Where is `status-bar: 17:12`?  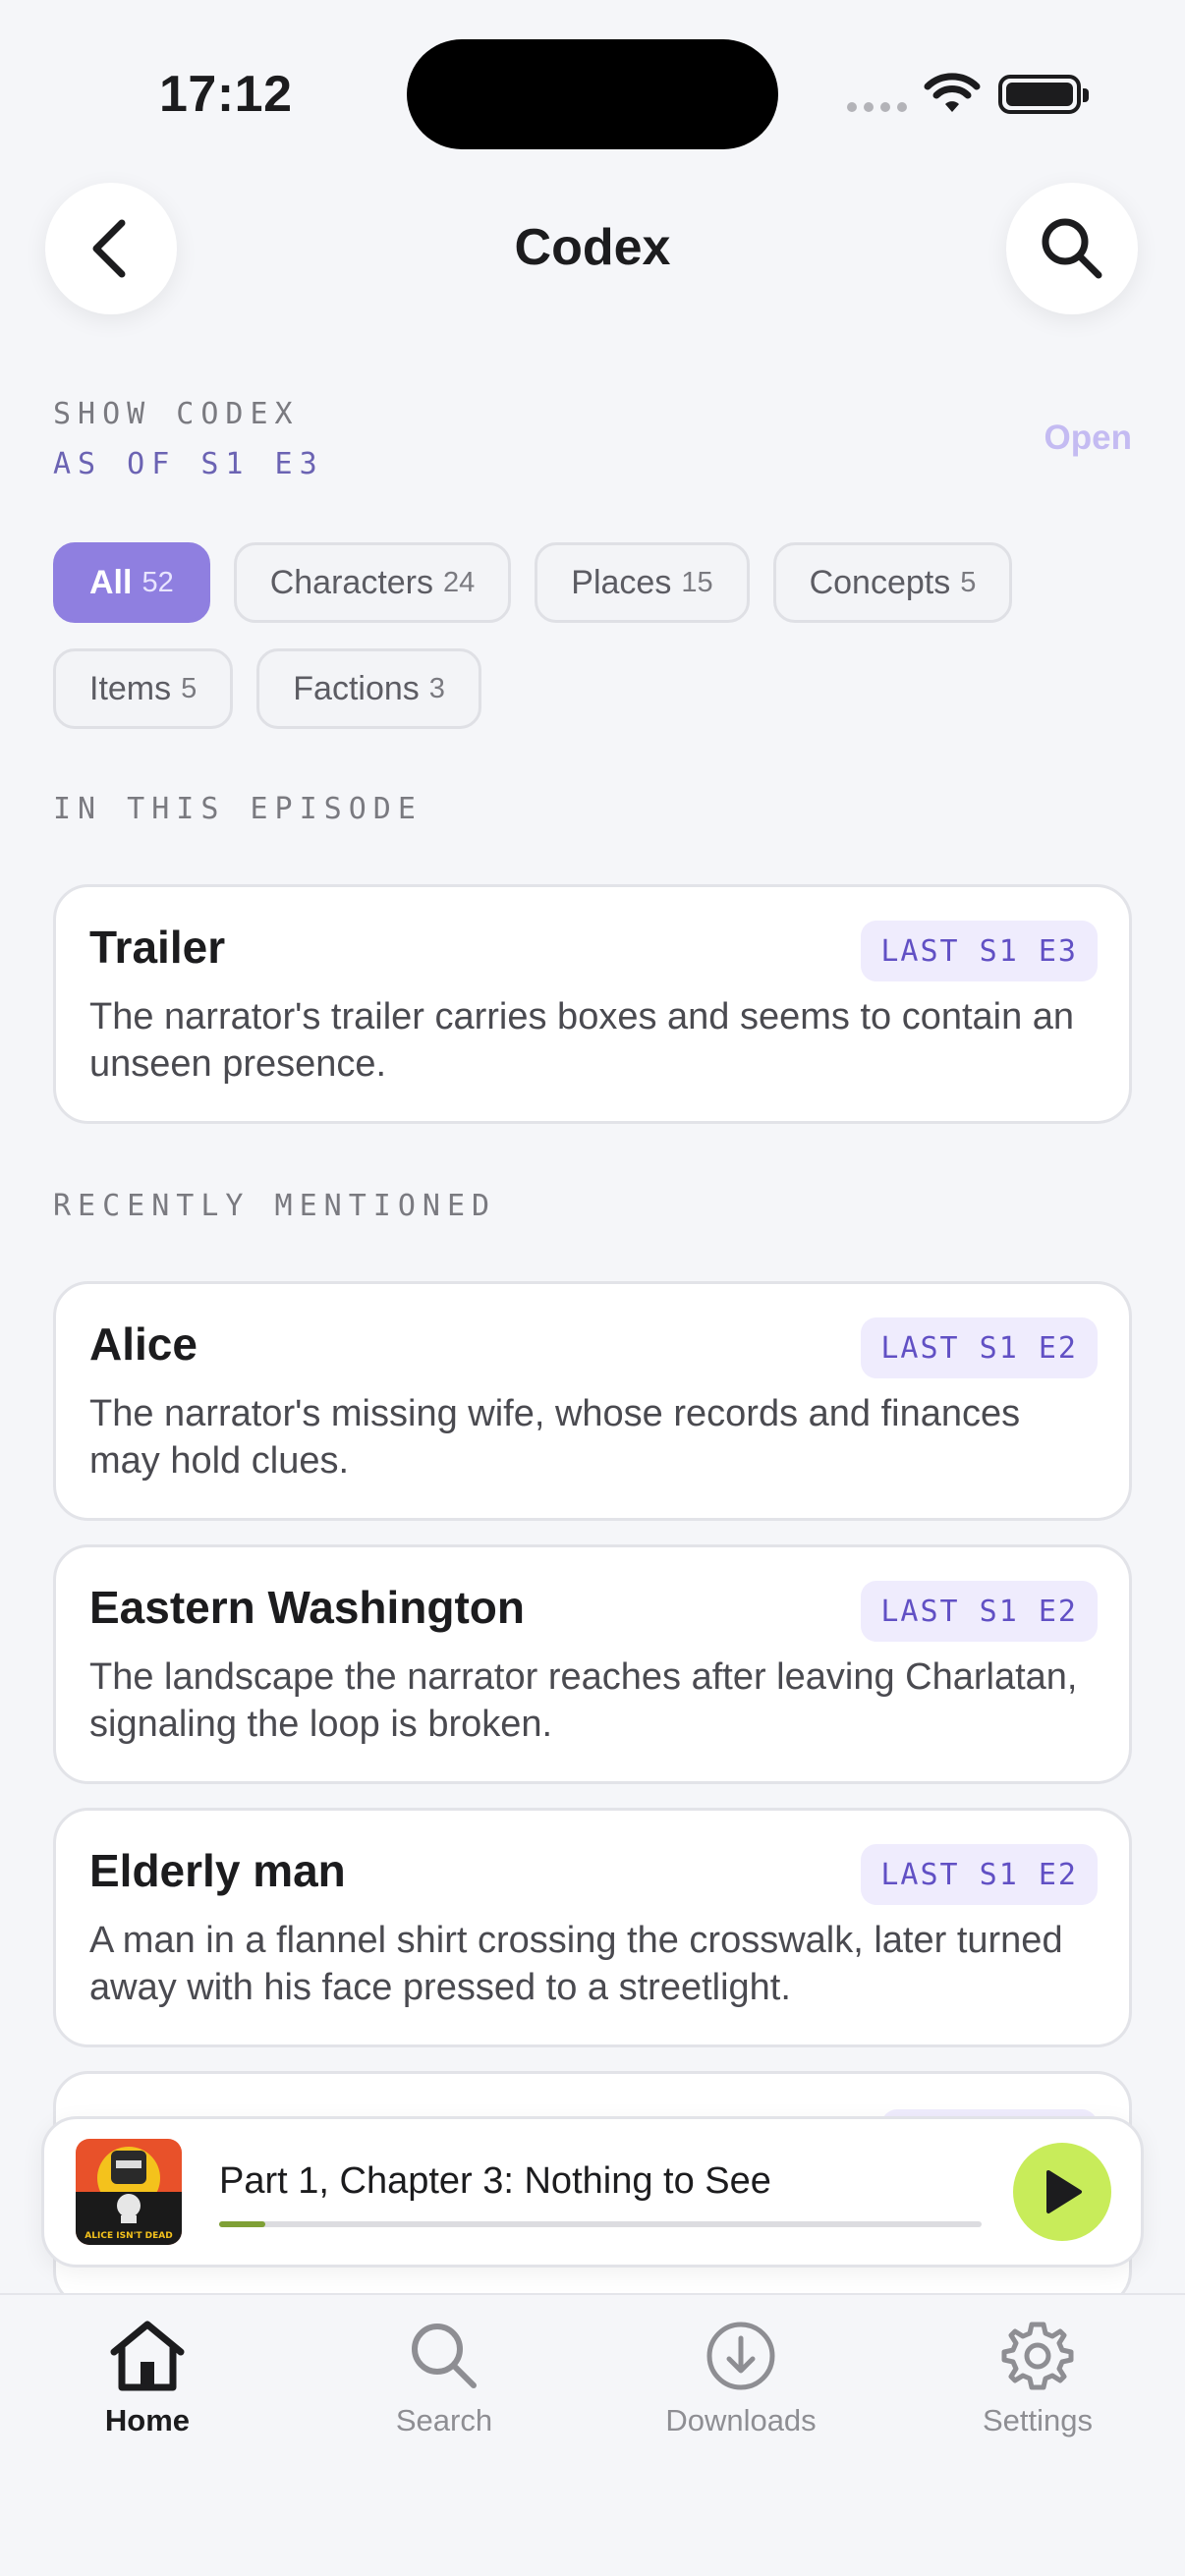 status-bar: 17:12 is located at coordinates (592, 74).